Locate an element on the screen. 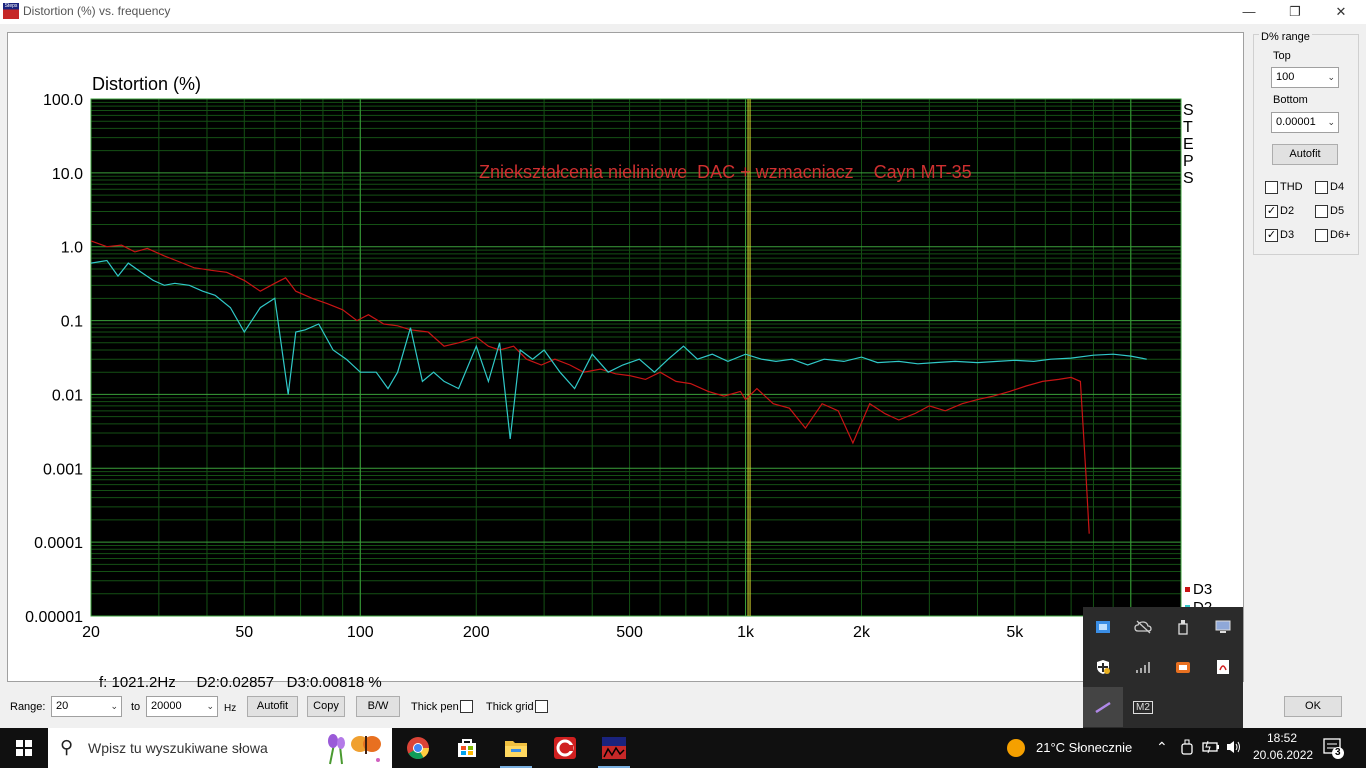 This screenshot has height=768, width=1366. thick-pen-label: Thick pen is located at coordinates (435, 707).